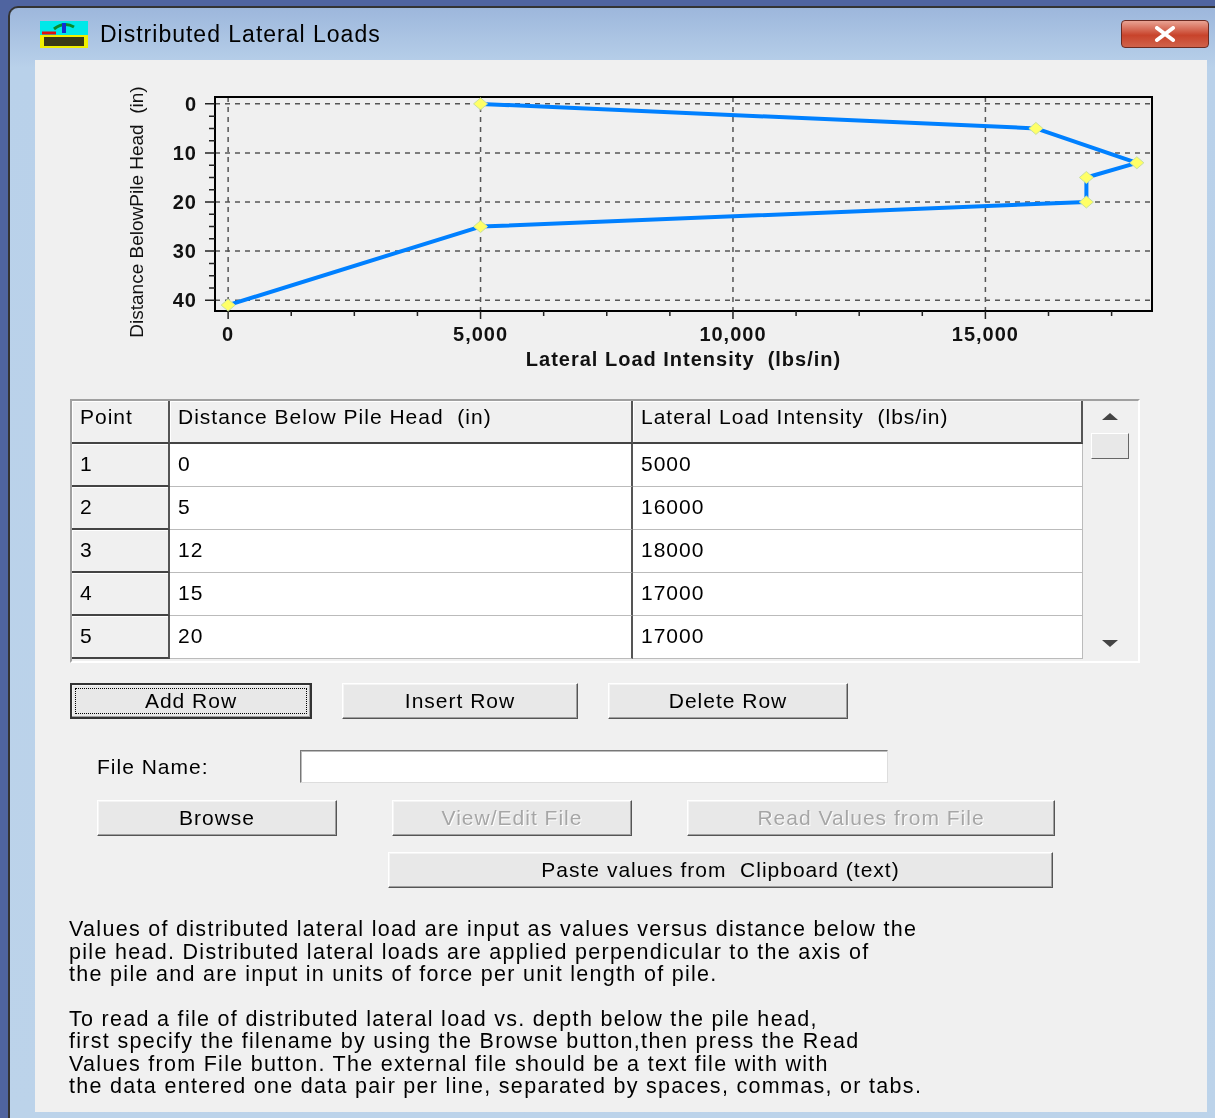 The image size is (1215, 1118). What do you see at coordinates (184, 202) in the screenshot?
I see `y-tick-label: 20` at bounding box center [184, 202].